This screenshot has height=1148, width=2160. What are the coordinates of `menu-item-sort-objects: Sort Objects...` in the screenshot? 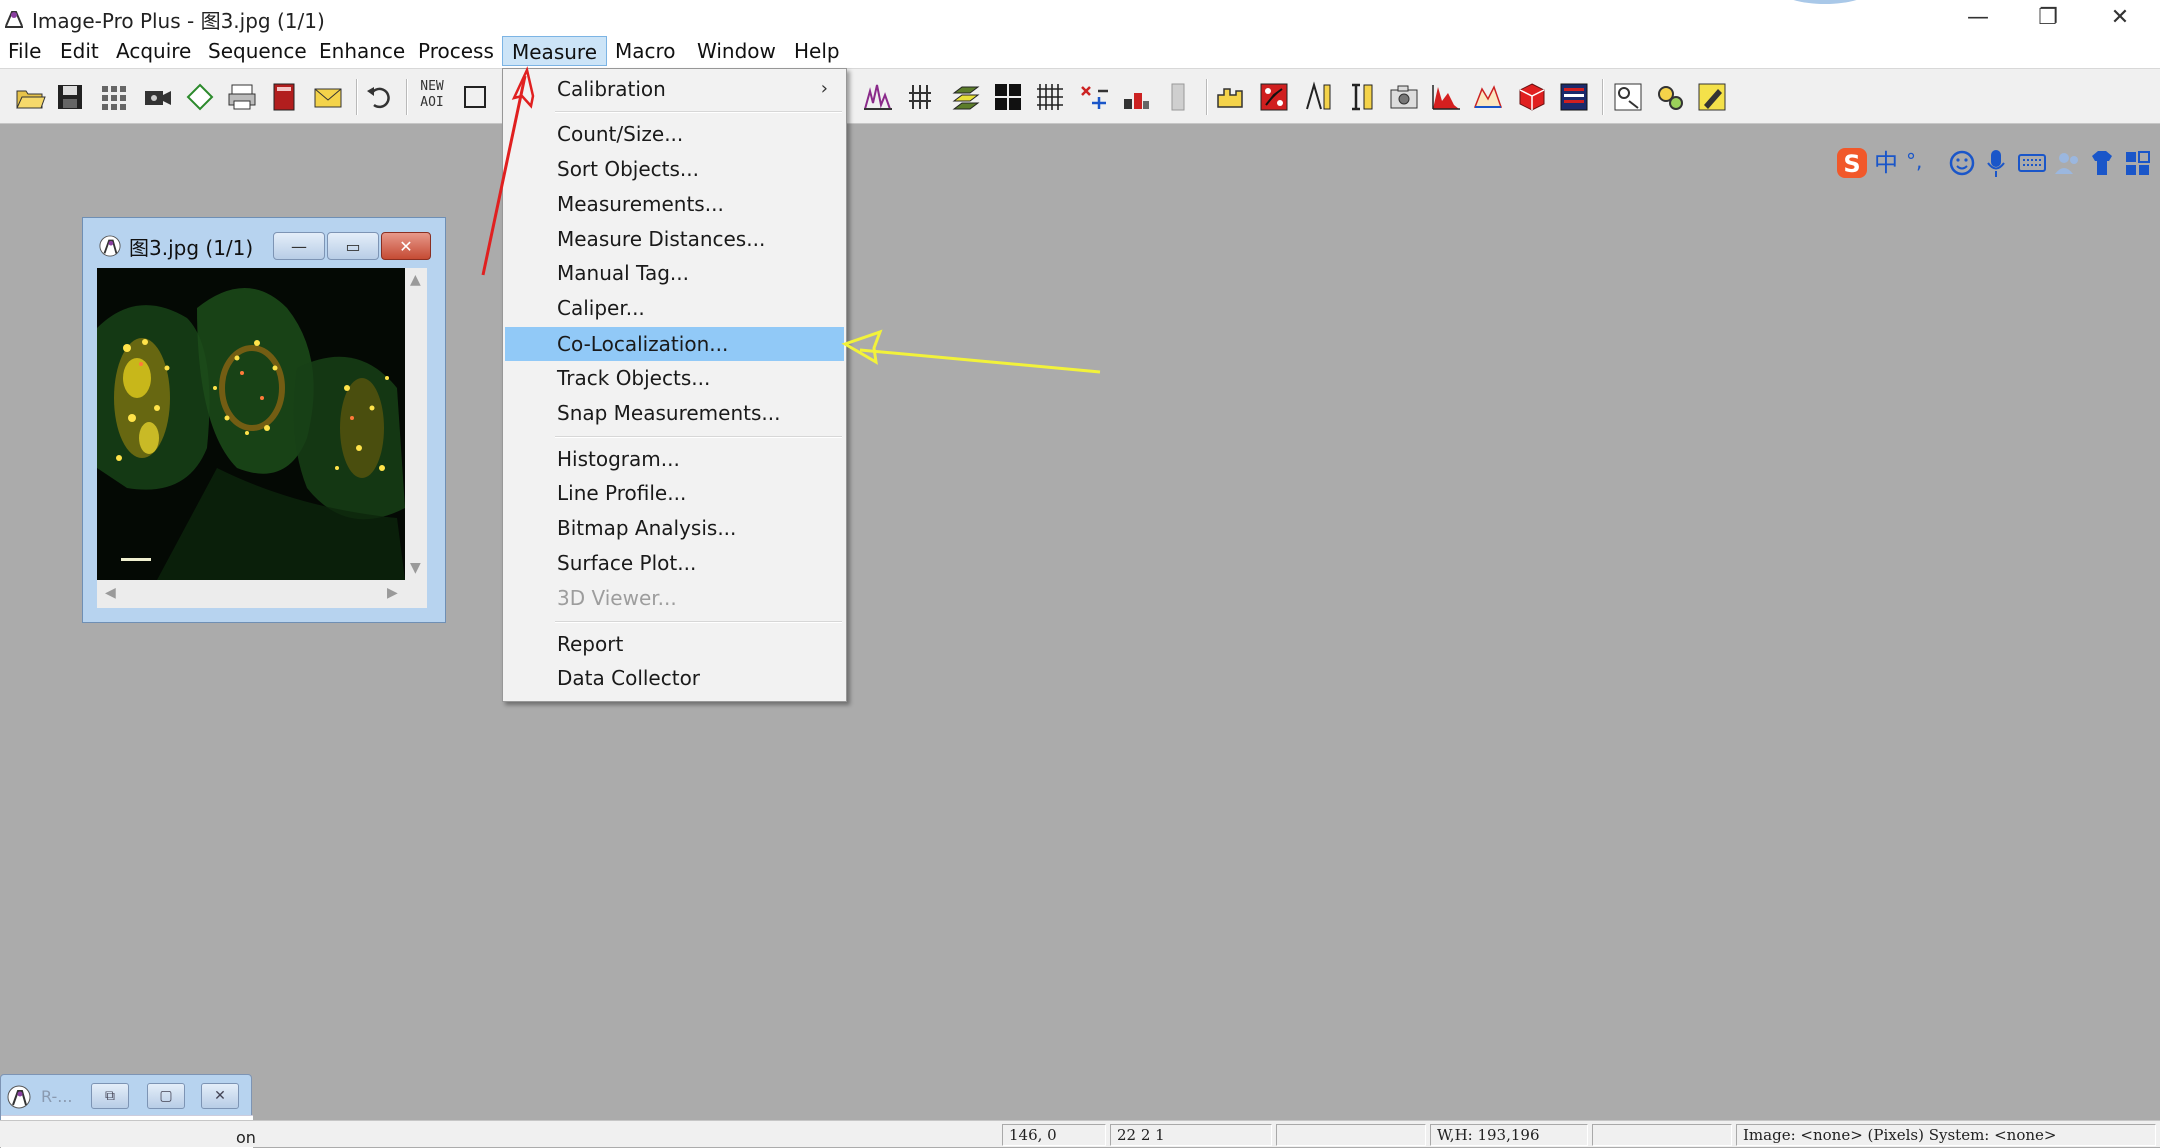 It's located at (674, 169).